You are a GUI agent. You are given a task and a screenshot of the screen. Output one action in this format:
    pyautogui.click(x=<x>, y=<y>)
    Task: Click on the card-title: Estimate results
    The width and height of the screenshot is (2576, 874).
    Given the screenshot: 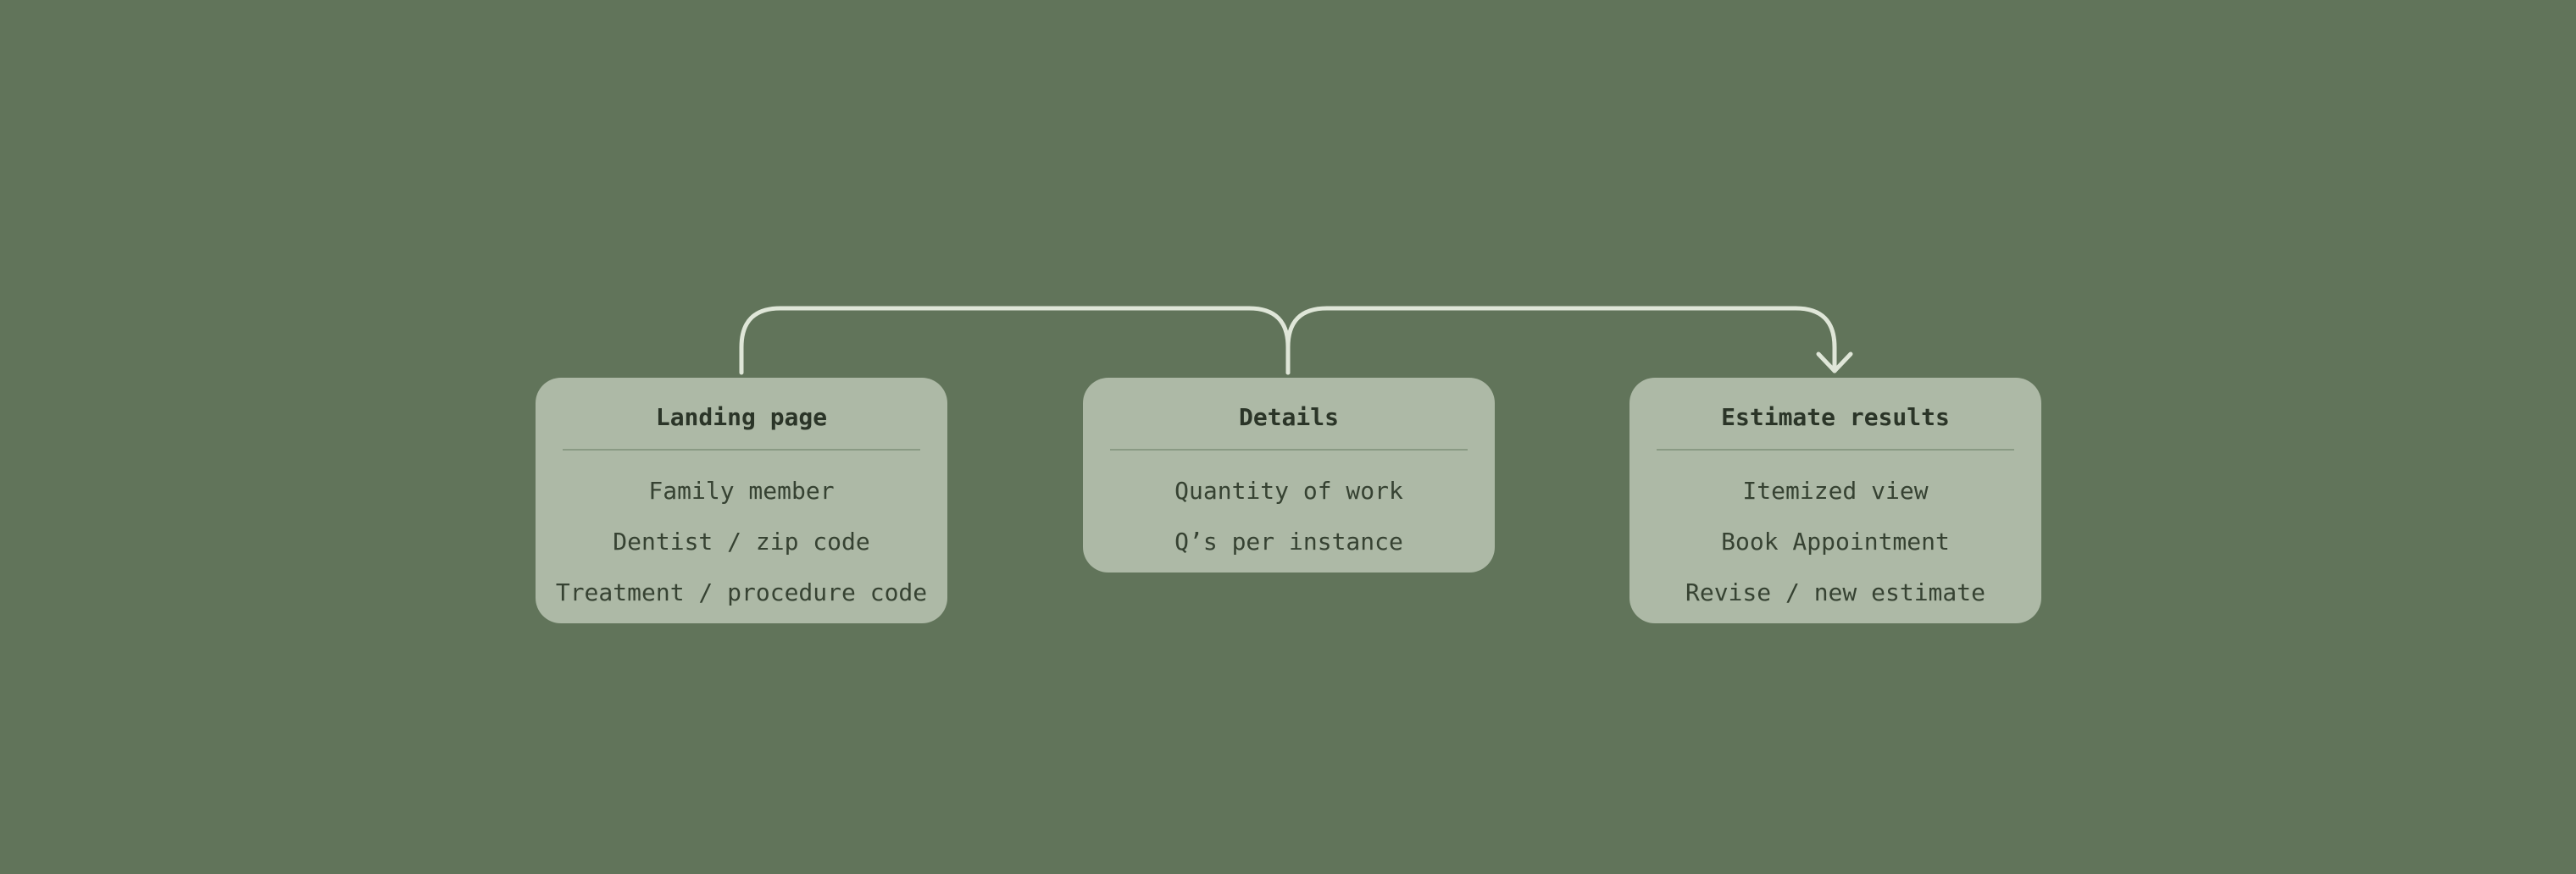 What is the action you would take?
    pyautogui.click(x=1835, y=417)
    